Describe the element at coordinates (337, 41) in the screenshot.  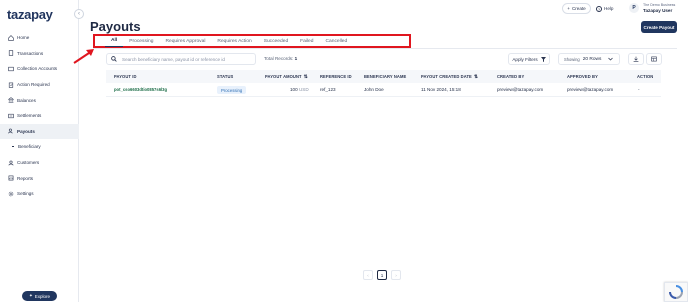
I see `tab-cancelled: Cancelled` at that location.